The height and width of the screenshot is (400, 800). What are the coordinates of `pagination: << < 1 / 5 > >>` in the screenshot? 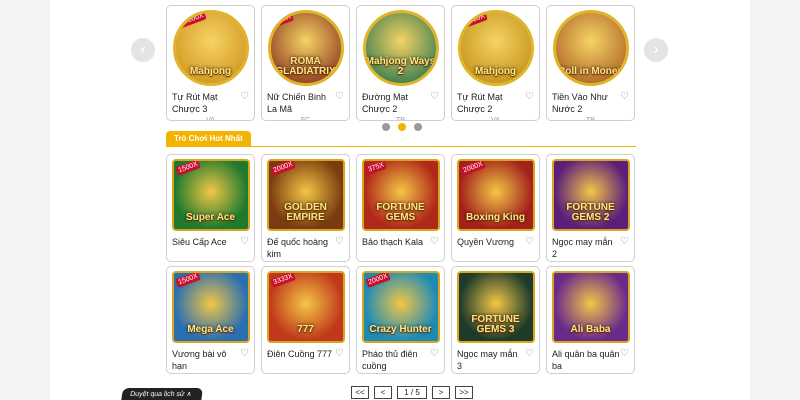 It's located at (412, 392).